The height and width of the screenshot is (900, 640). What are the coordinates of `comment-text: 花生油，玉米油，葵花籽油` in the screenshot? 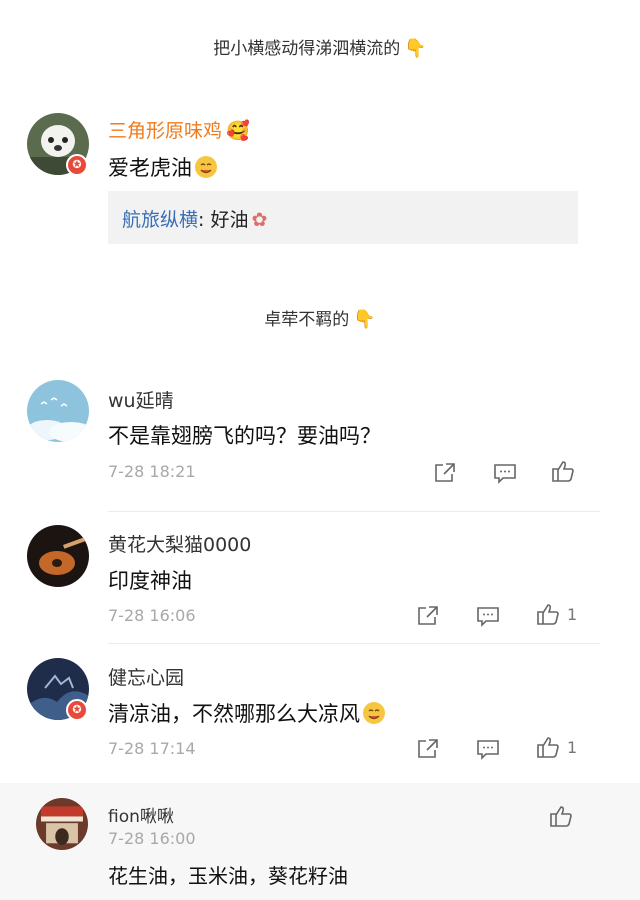 It's located at (228, 876).